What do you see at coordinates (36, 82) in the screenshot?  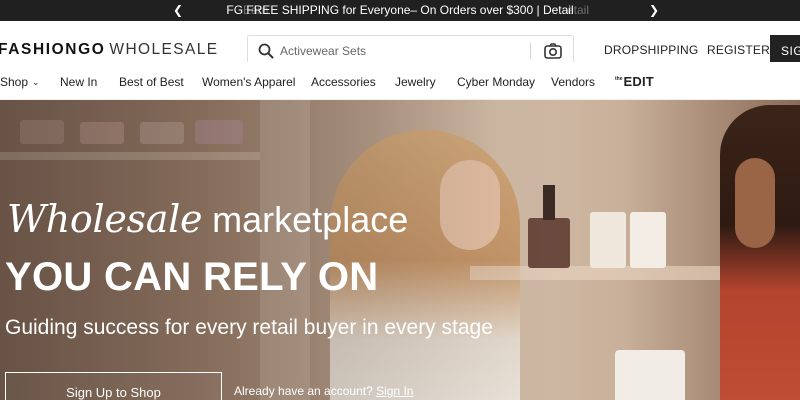 I see `chevron-down-icon: ⌄` at bounding box center [36, 82].